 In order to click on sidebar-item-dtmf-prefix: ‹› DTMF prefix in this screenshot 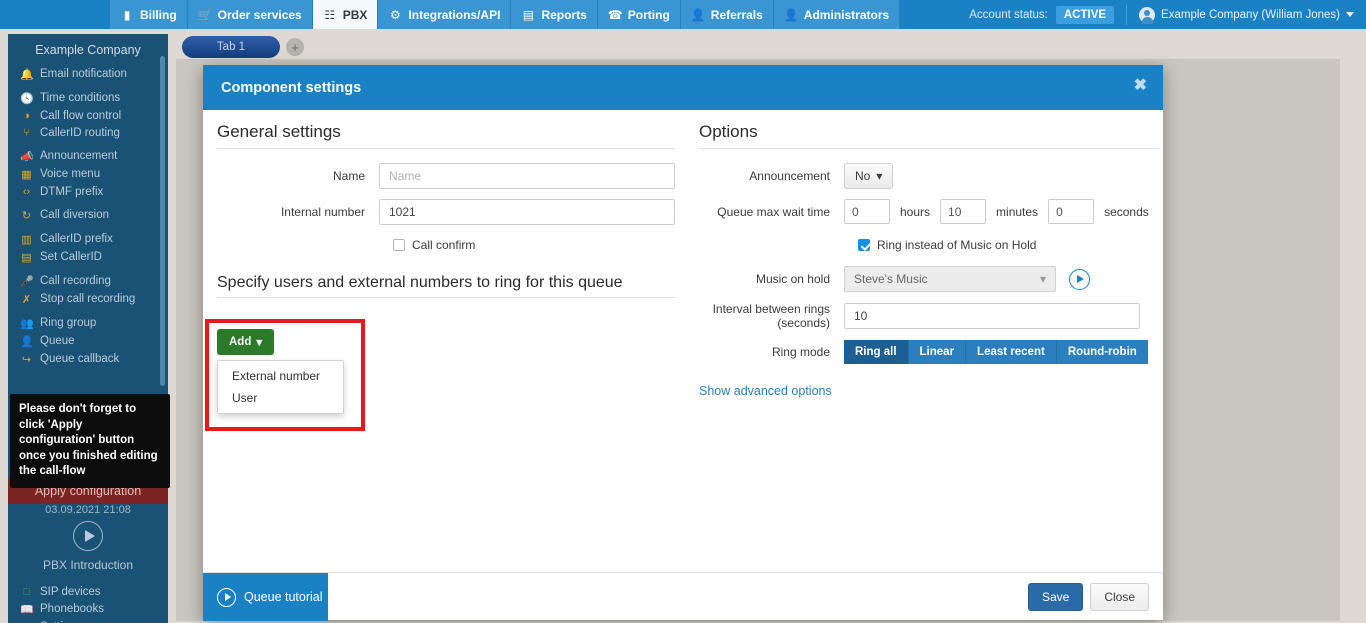, I will do `click(88, 191)`.